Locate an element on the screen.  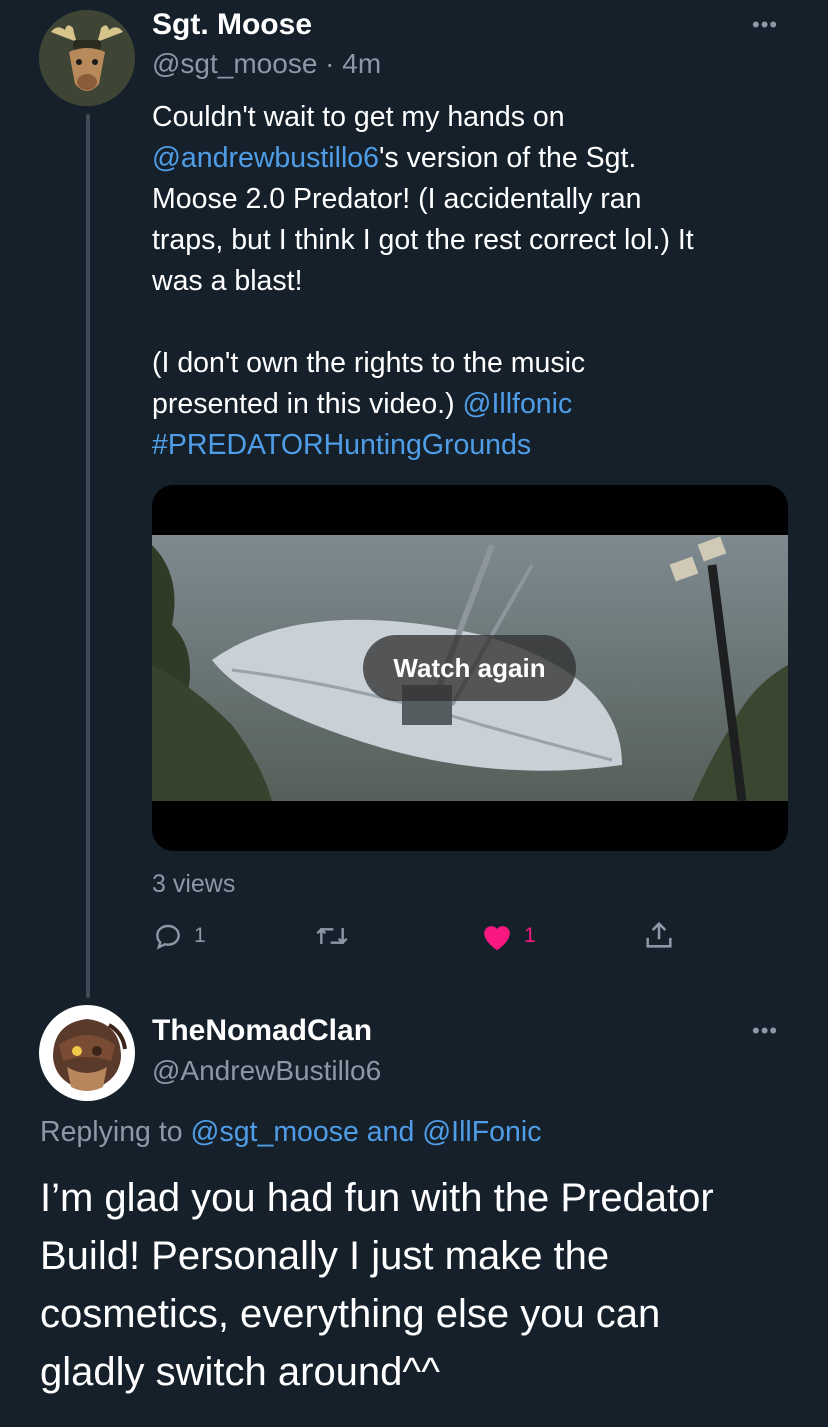
tweet-text-segment: 's version of the Sgt. is located at coordinates (507, 158).